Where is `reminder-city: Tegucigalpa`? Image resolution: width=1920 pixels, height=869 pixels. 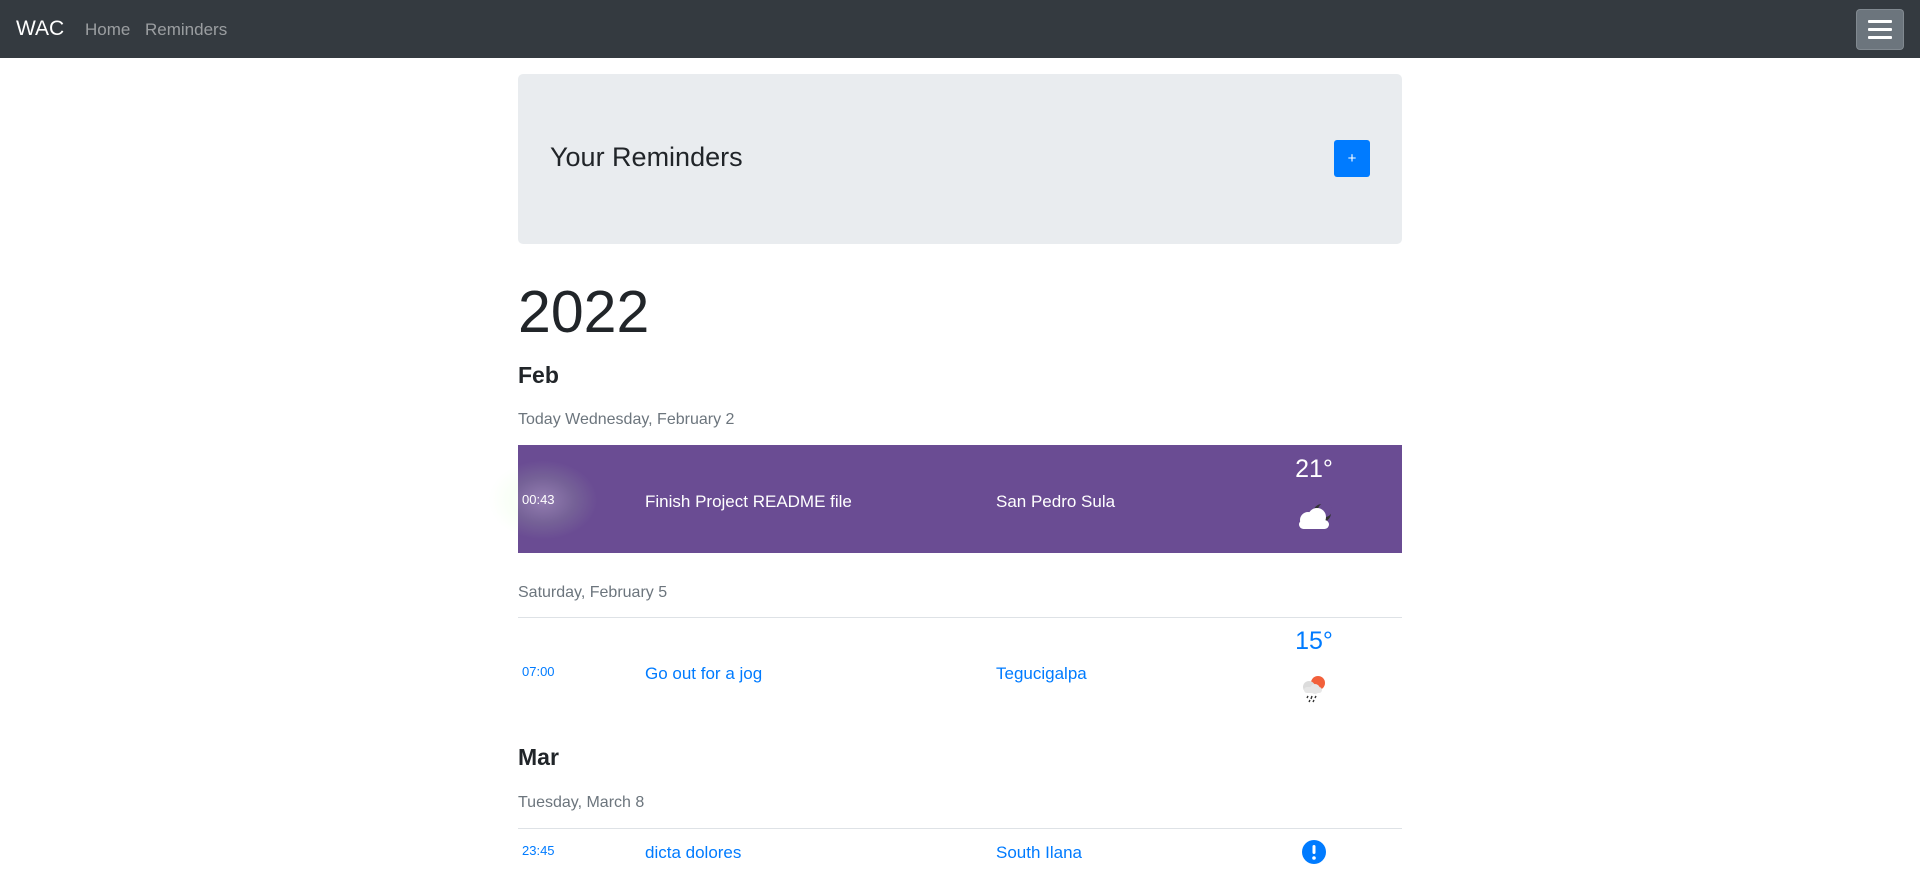
reminder-city: Tegucigalpa is located at coordinates (1041, 674).